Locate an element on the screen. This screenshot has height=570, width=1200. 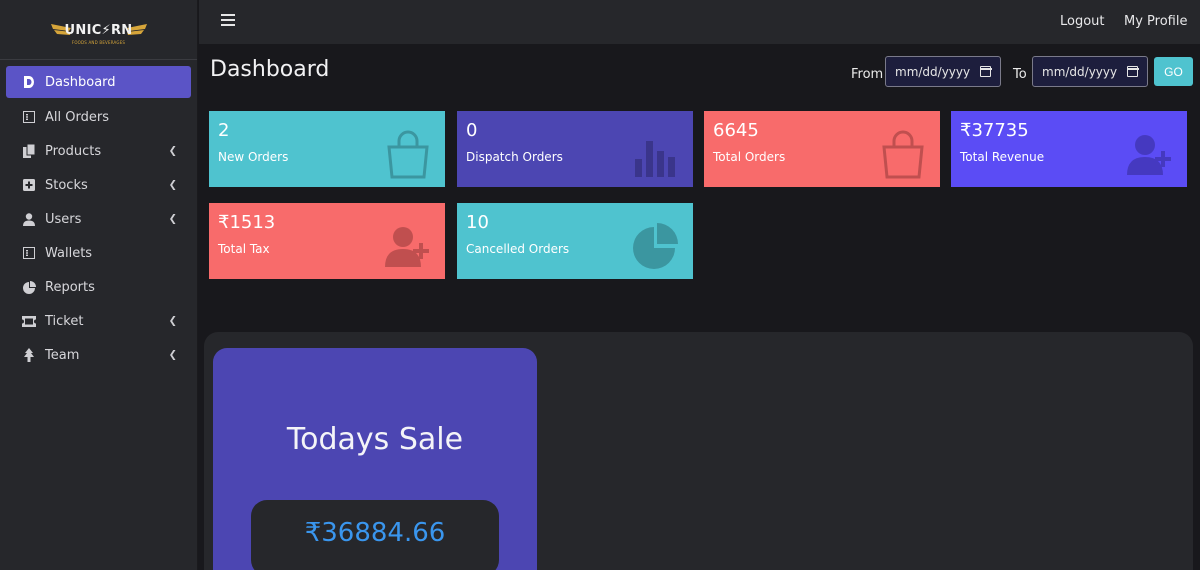
todays-sale-amount-box: ₹36884.66 is located at coordinates (375, 535).